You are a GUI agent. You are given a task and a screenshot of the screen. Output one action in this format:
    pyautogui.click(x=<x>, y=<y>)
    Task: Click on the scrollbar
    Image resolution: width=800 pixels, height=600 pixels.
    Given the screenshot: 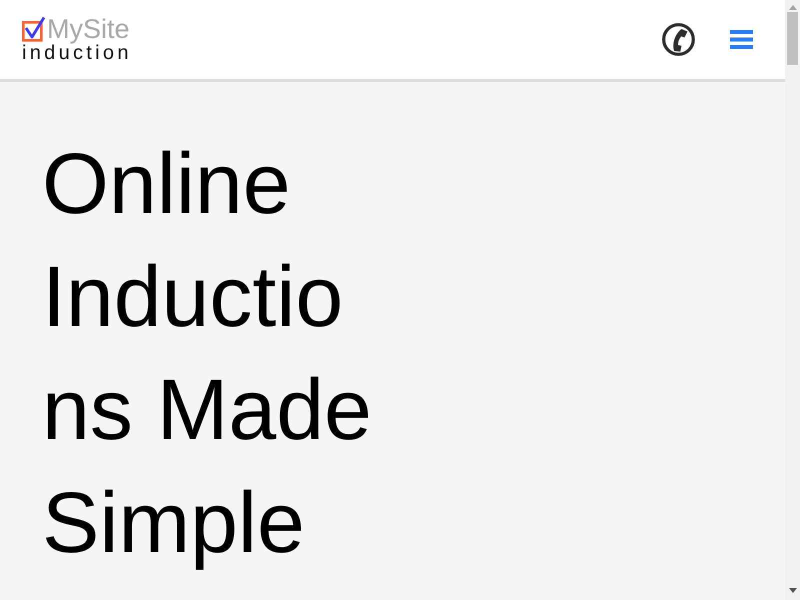 What is the action you would take?
    pyautogui.click(x=792, y=300)
    